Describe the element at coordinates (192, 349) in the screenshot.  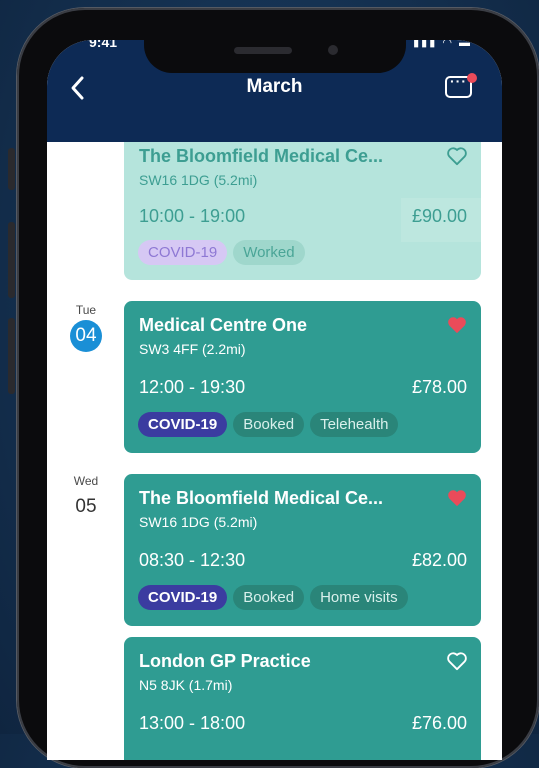
I see `shift-postcode: SW3 4FF (2.2mi)` at that location.